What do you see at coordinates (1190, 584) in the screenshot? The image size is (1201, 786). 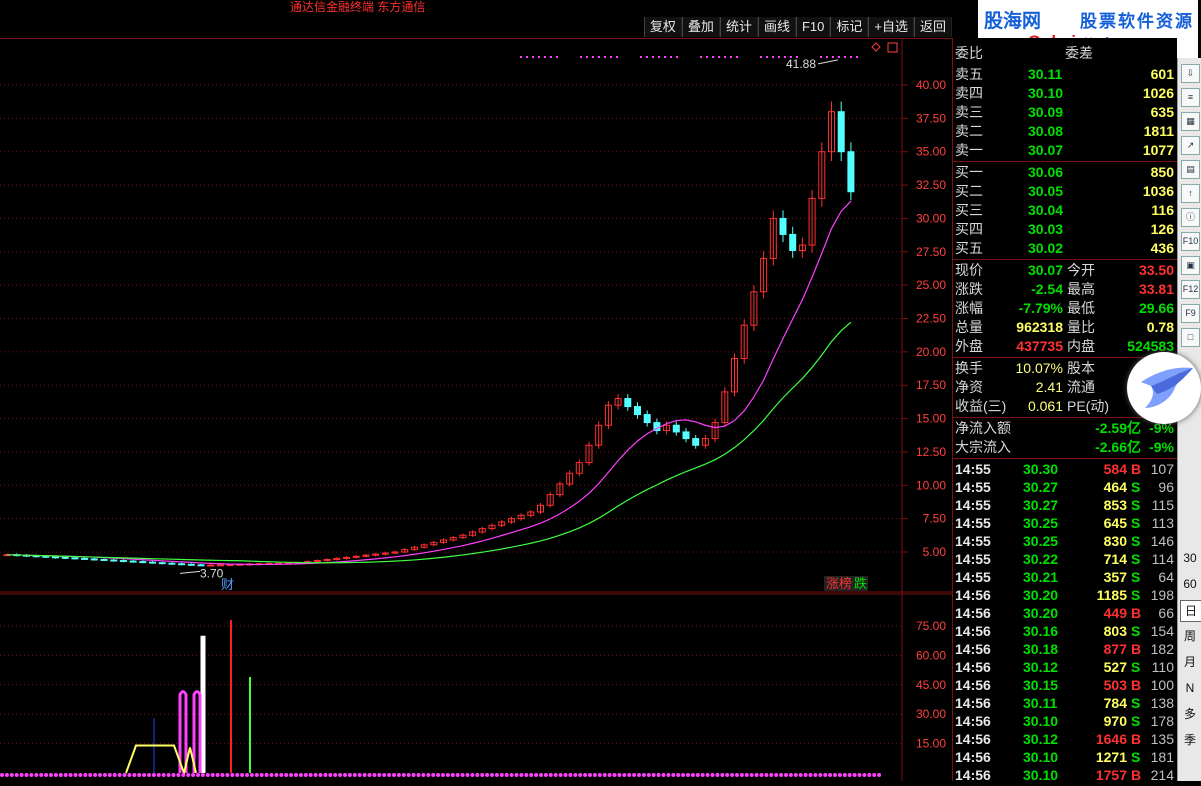 I see `period-1: 60` at bounding box center [1190, 584].